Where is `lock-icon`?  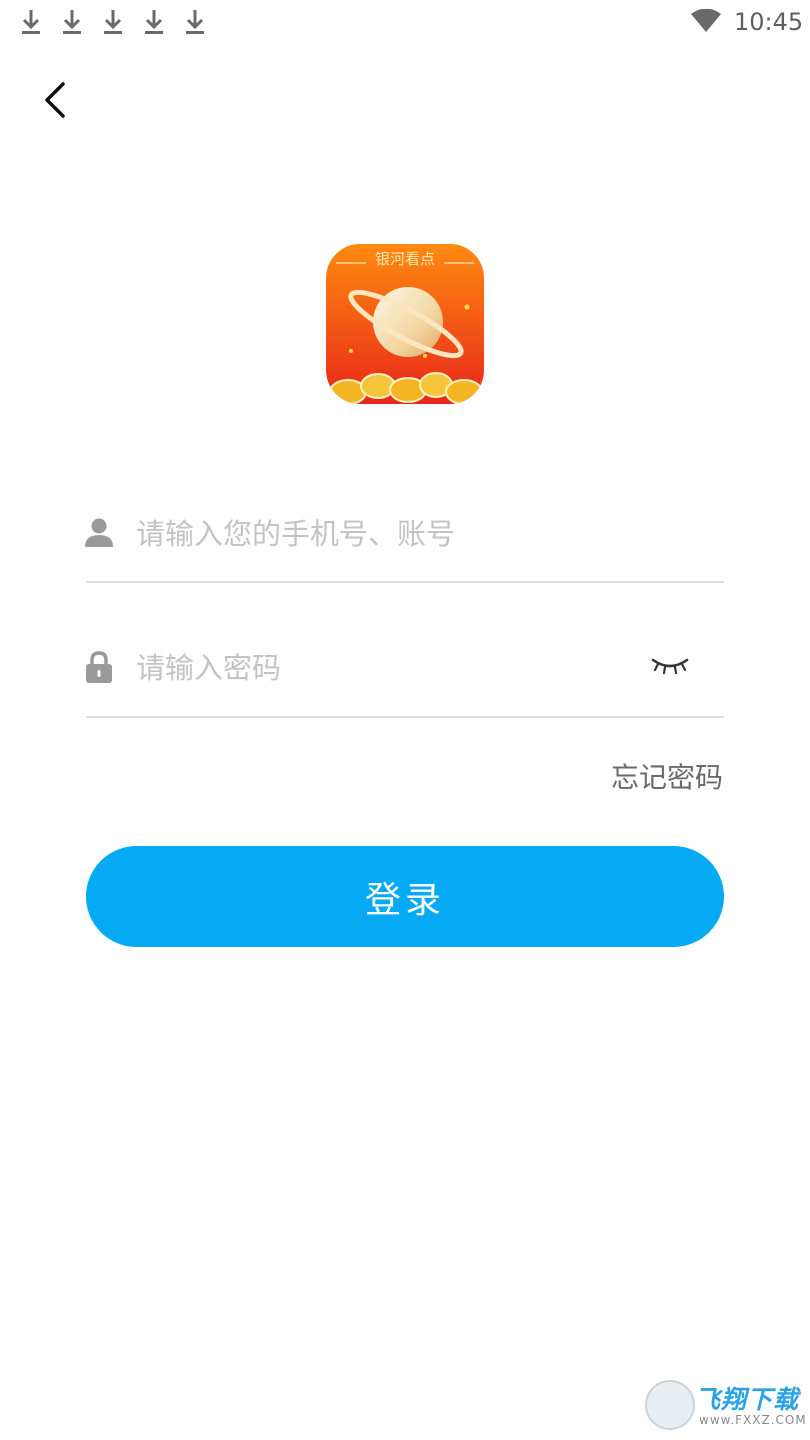
lock-icon is located at coordinates (99, 667).